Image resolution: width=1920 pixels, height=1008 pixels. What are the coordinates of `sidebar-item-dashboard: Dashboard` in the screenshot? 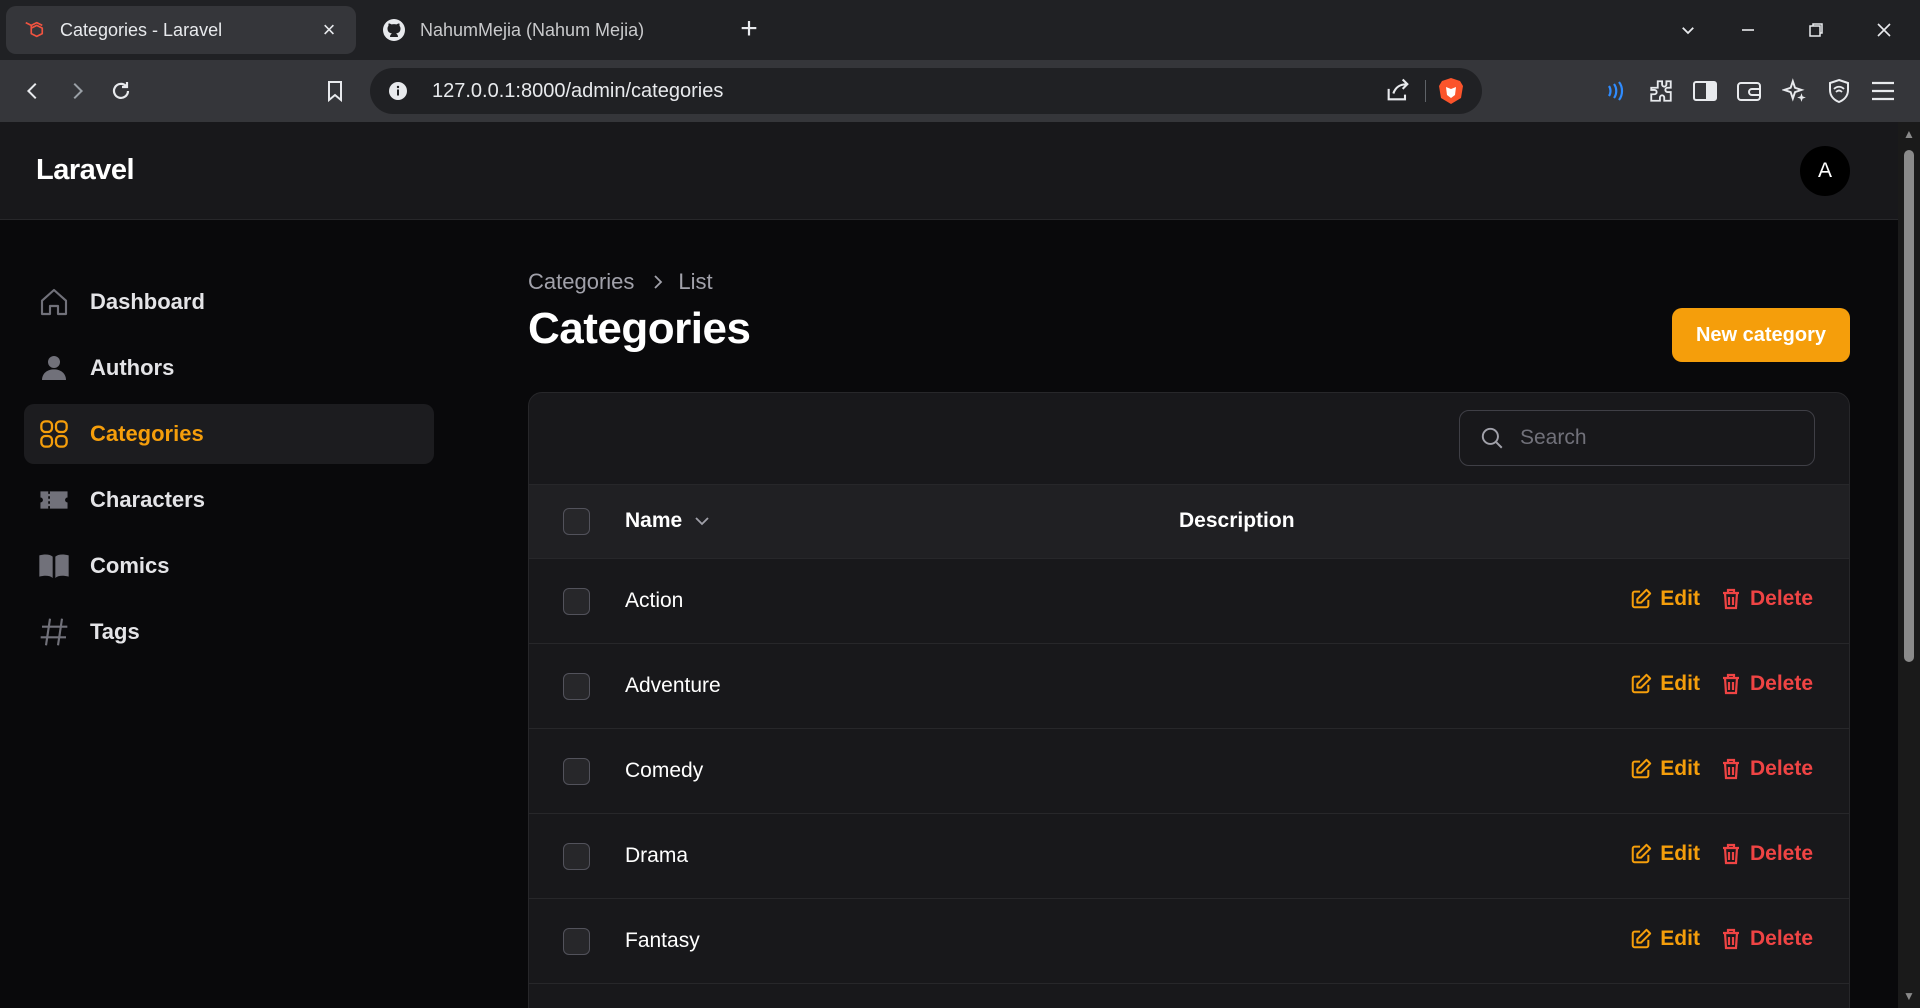 It's located at (229, 302).